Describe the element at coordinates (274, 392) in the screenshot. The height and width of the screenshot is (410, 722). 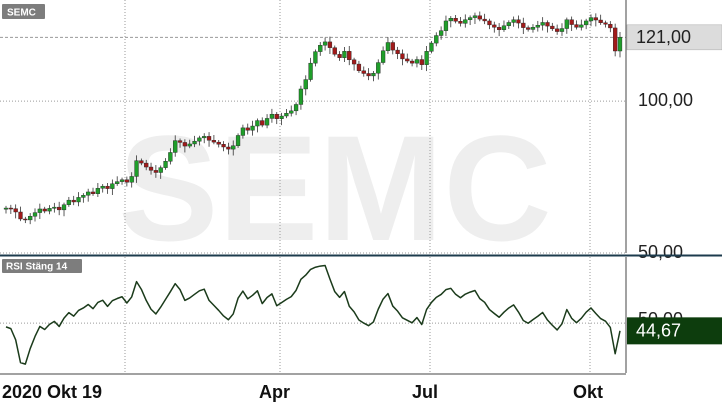
I see `x-label-apr: Apr` at that location.